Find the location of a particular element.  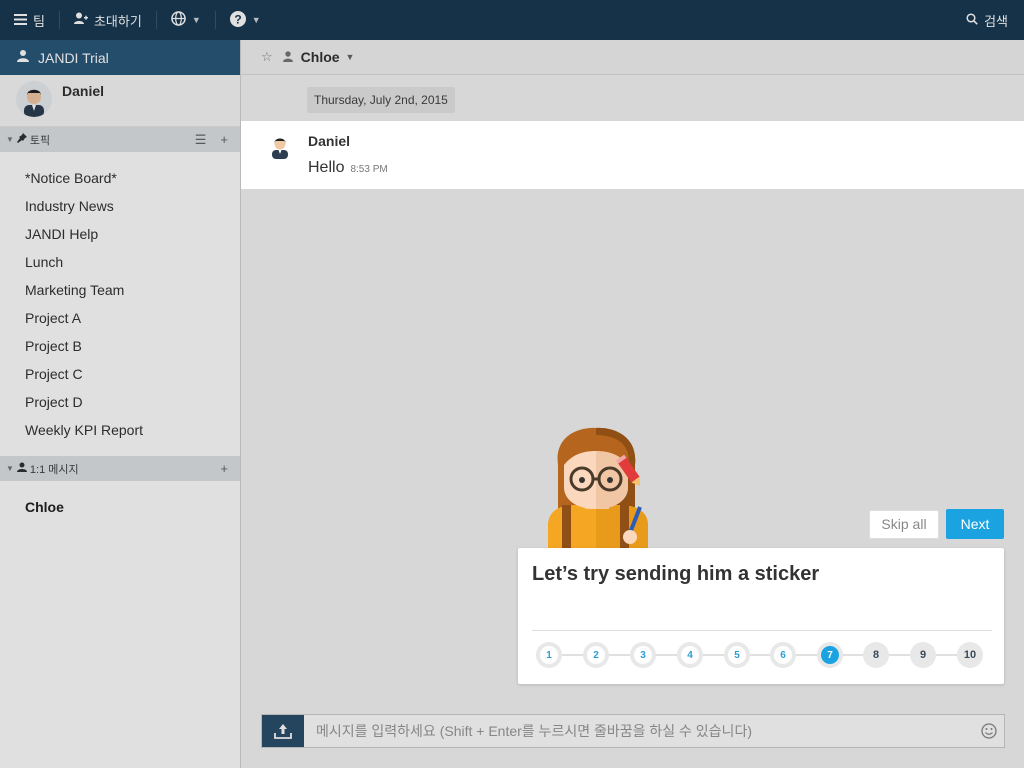

team-name: JANDI Trial is located at coordinates (73, 57).